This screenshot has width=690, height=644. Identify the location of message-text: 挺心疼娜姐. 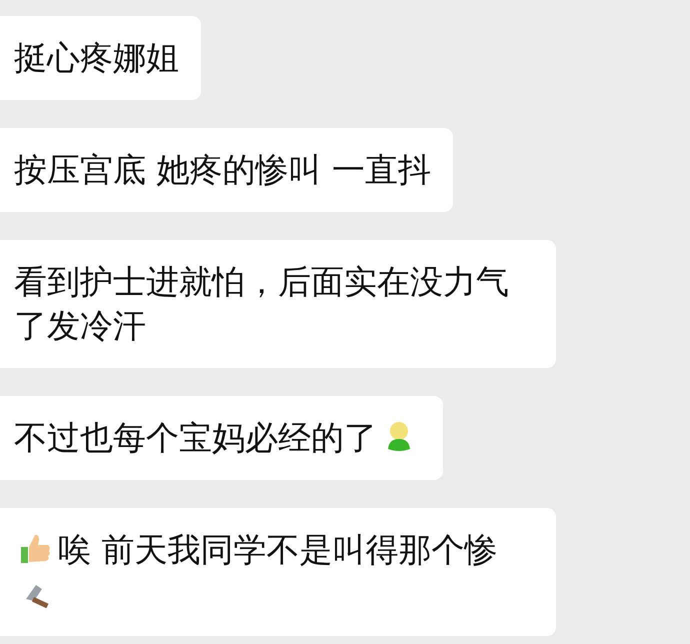
(96, 57).